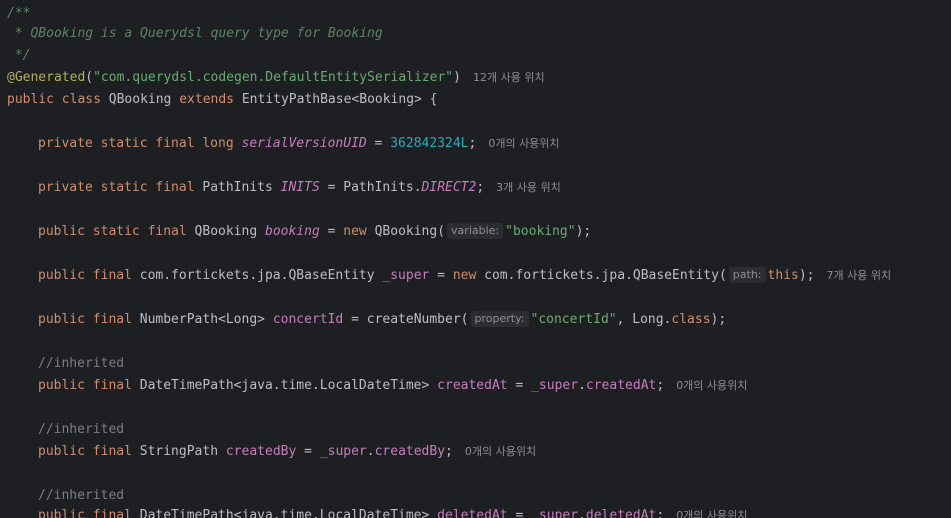 The width and height of the screenshot is (951, 518). I want to click on deleted-at-usage-hint: 0개의 사용위치, so click(711, 513).